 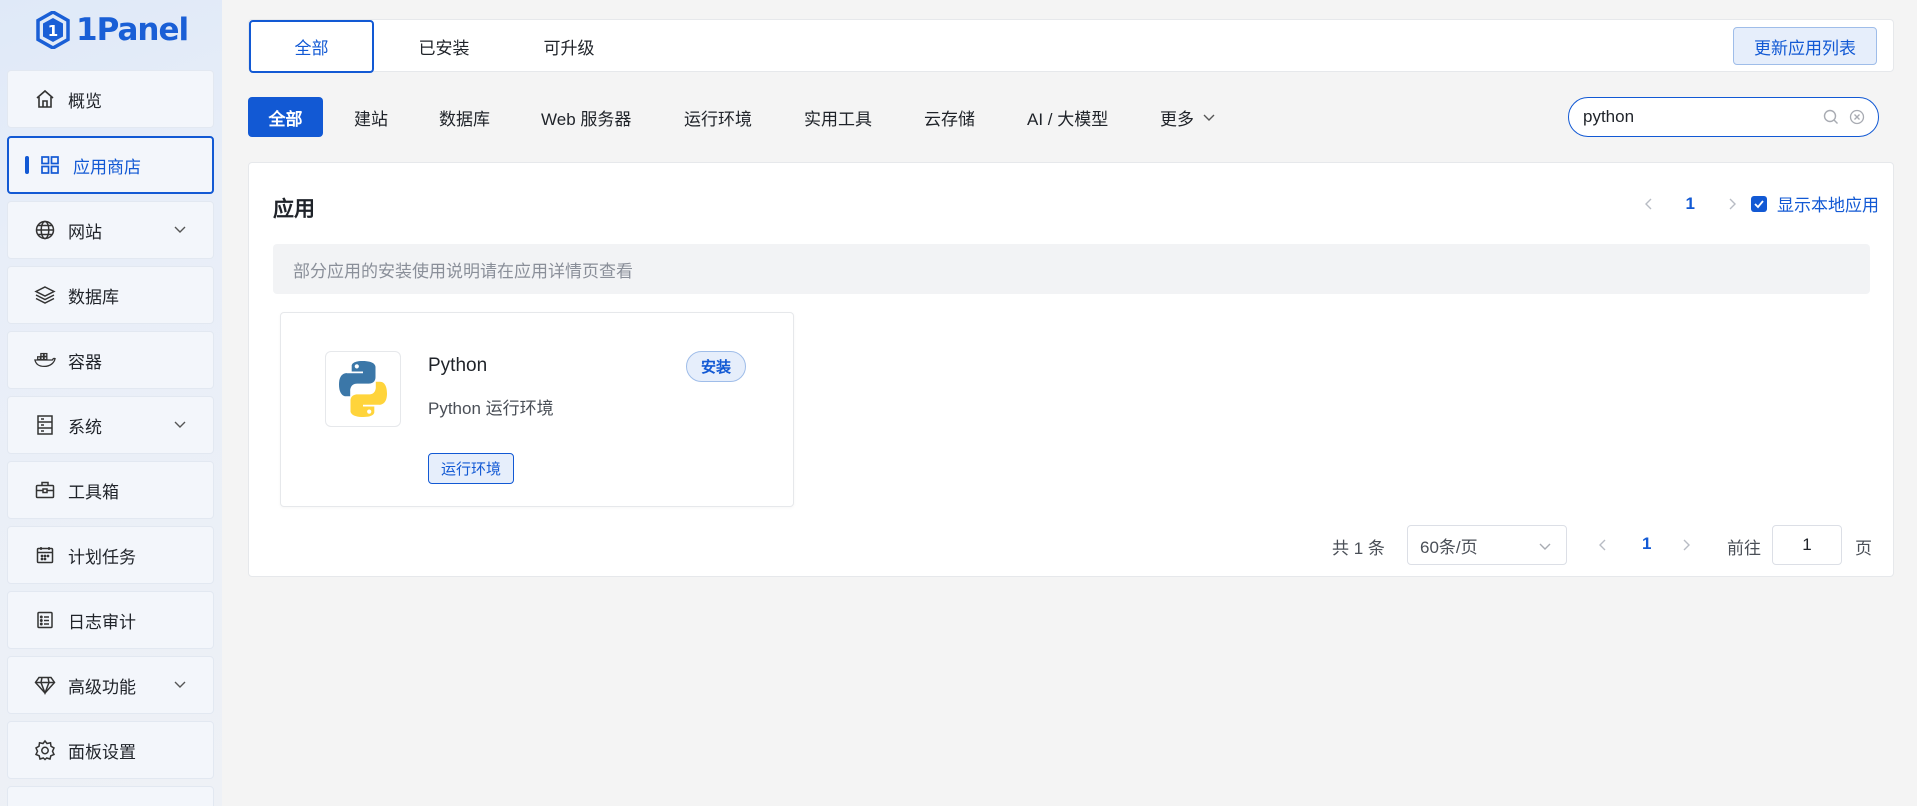 I want to click on sidebar-item-cron: 计划任务, so click(x=110, y=555).